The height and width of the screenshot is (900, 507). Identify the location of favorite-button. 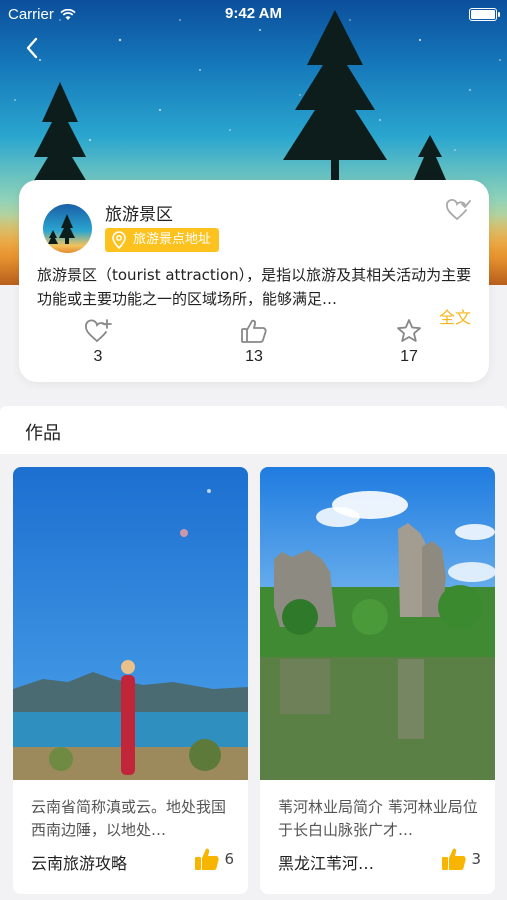
(458, 212).